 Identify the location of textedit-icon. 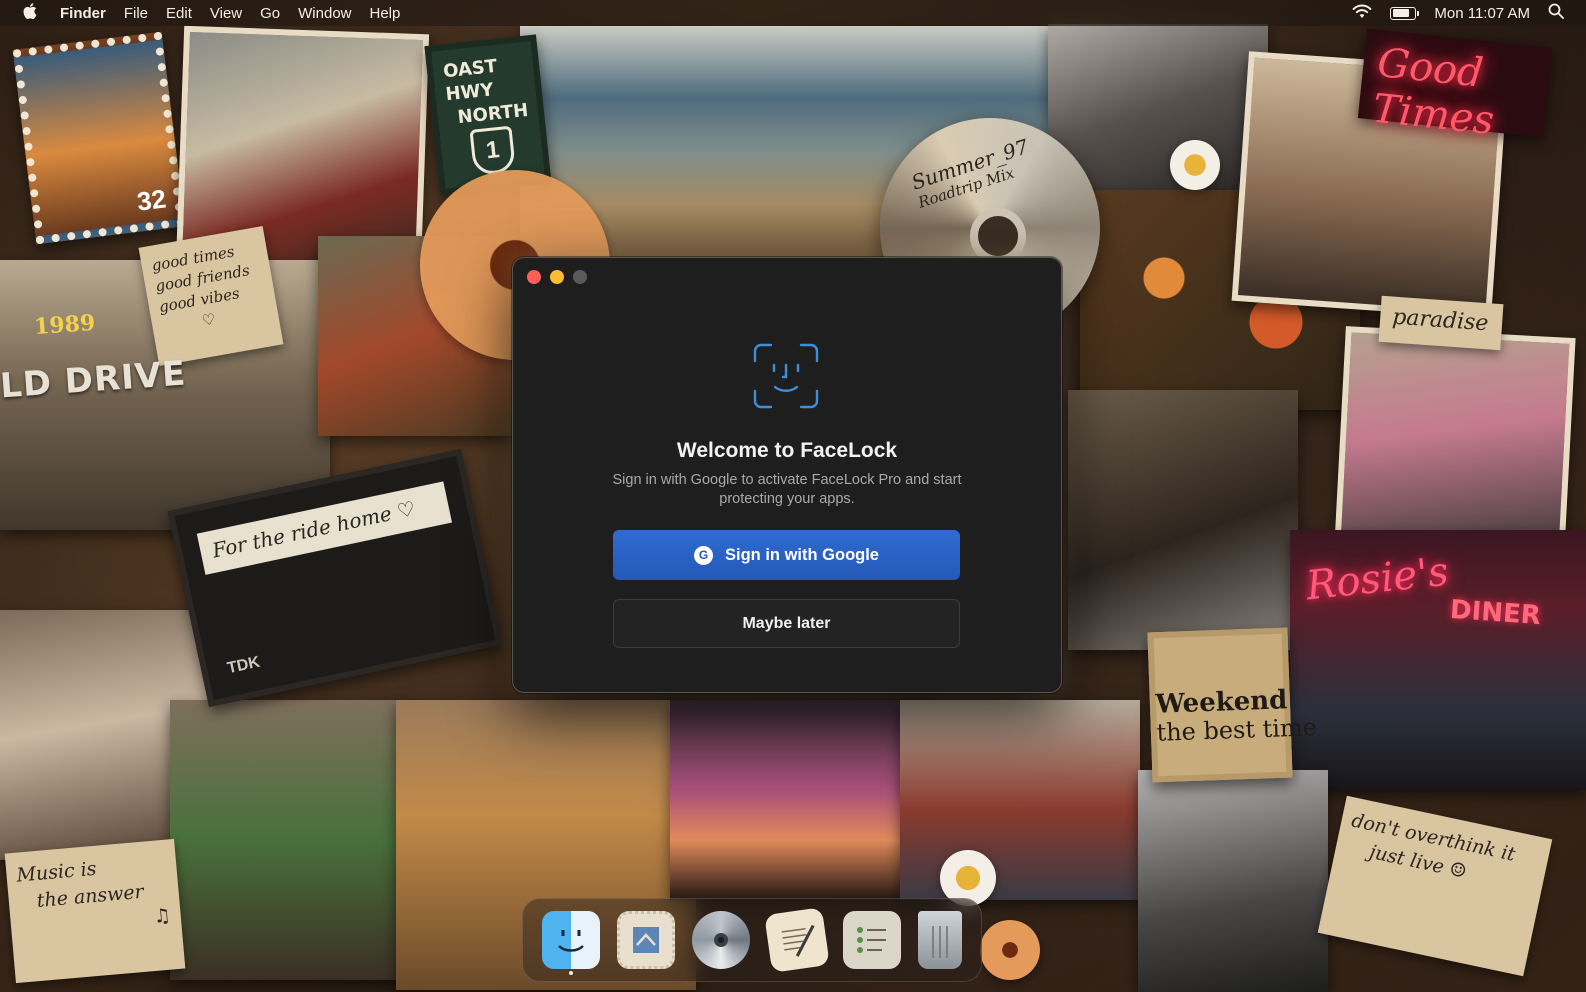
(796, 940).